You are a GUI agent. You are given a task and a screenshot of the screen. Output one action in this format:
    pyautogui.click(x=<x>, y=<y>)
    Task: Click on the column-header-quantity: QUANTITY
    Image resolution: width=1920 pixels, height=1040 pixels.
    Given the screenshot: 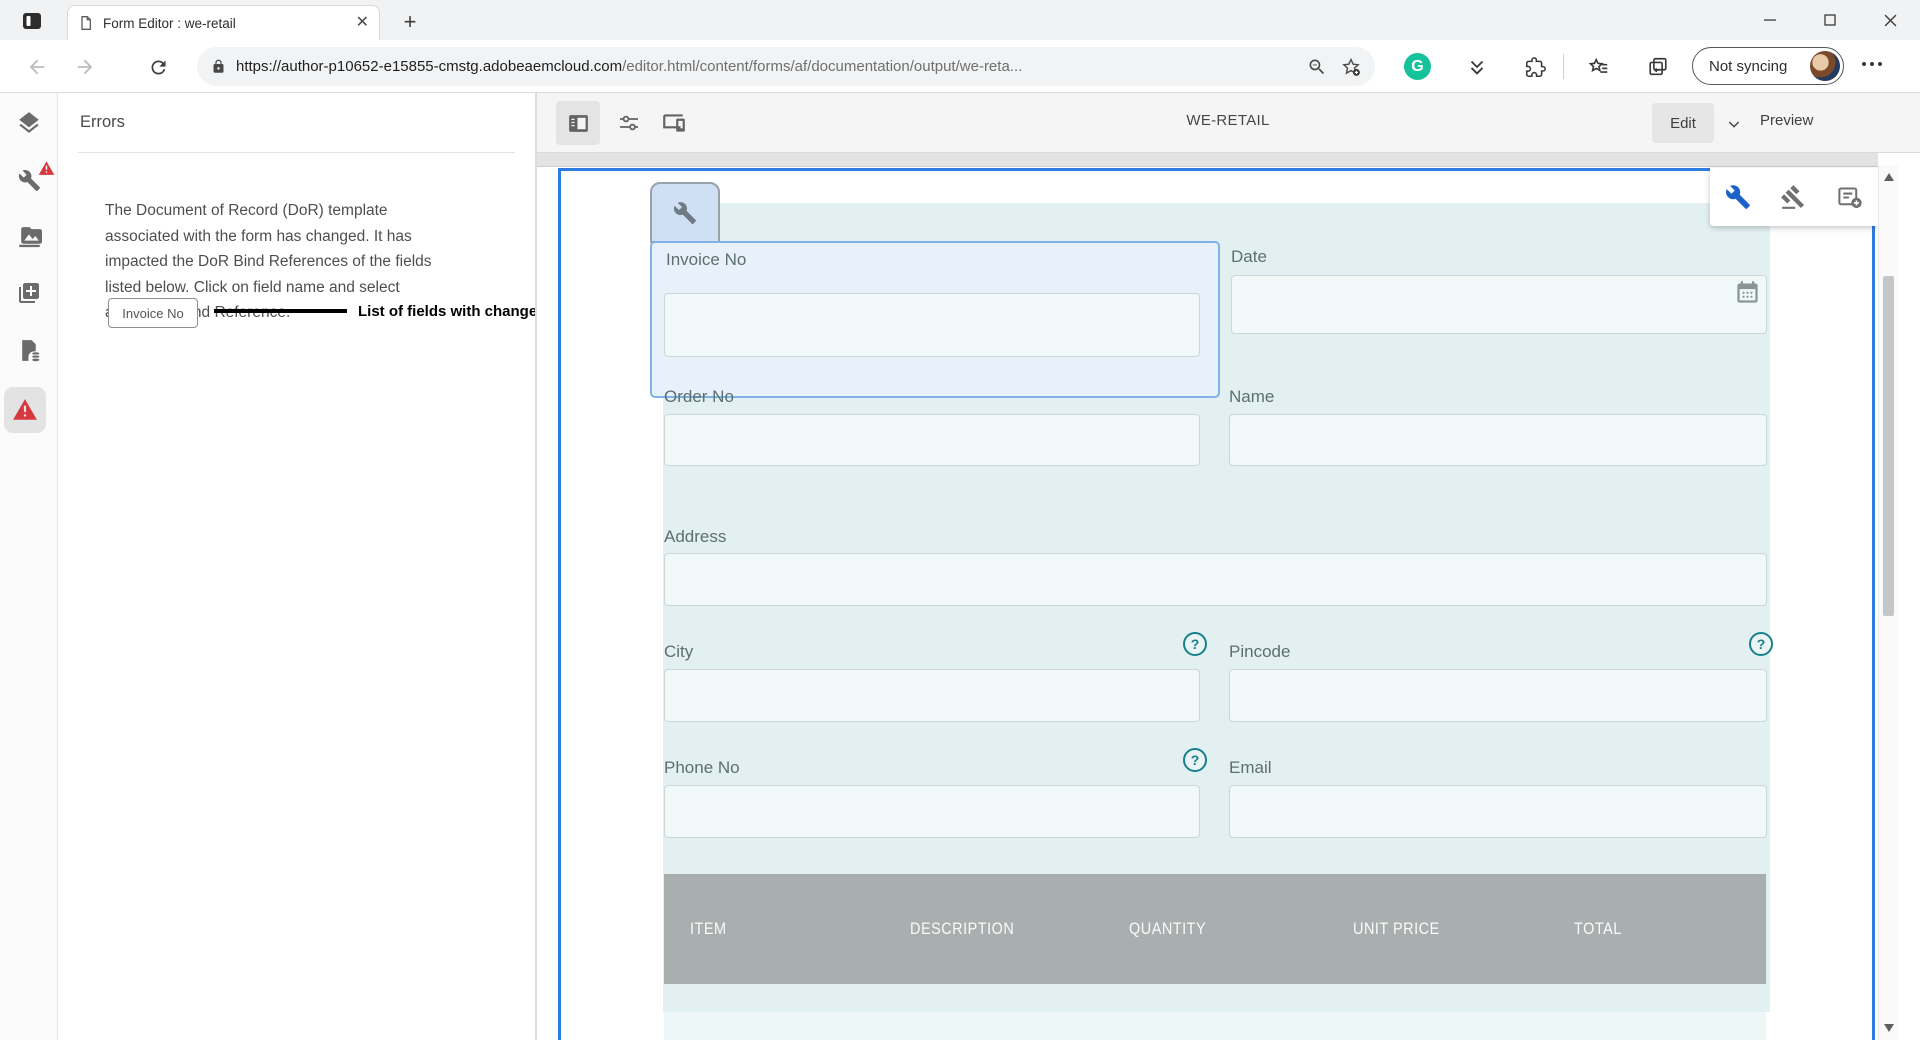 What is the action you would take?
    pyautogui.click(x=1168, y=928)
    